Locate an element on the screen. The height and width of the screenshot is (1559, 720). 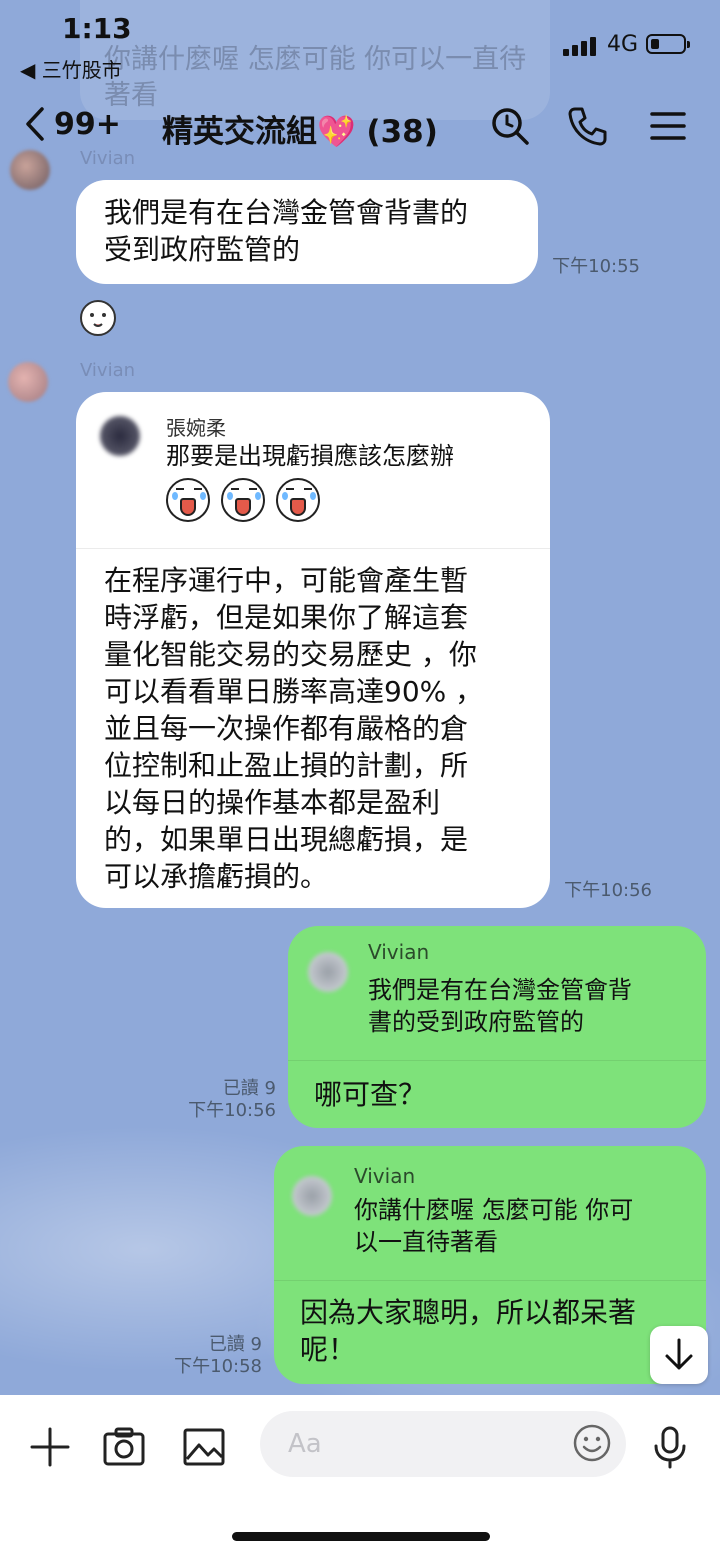
phone-icon is located at coordinates (588, 126).